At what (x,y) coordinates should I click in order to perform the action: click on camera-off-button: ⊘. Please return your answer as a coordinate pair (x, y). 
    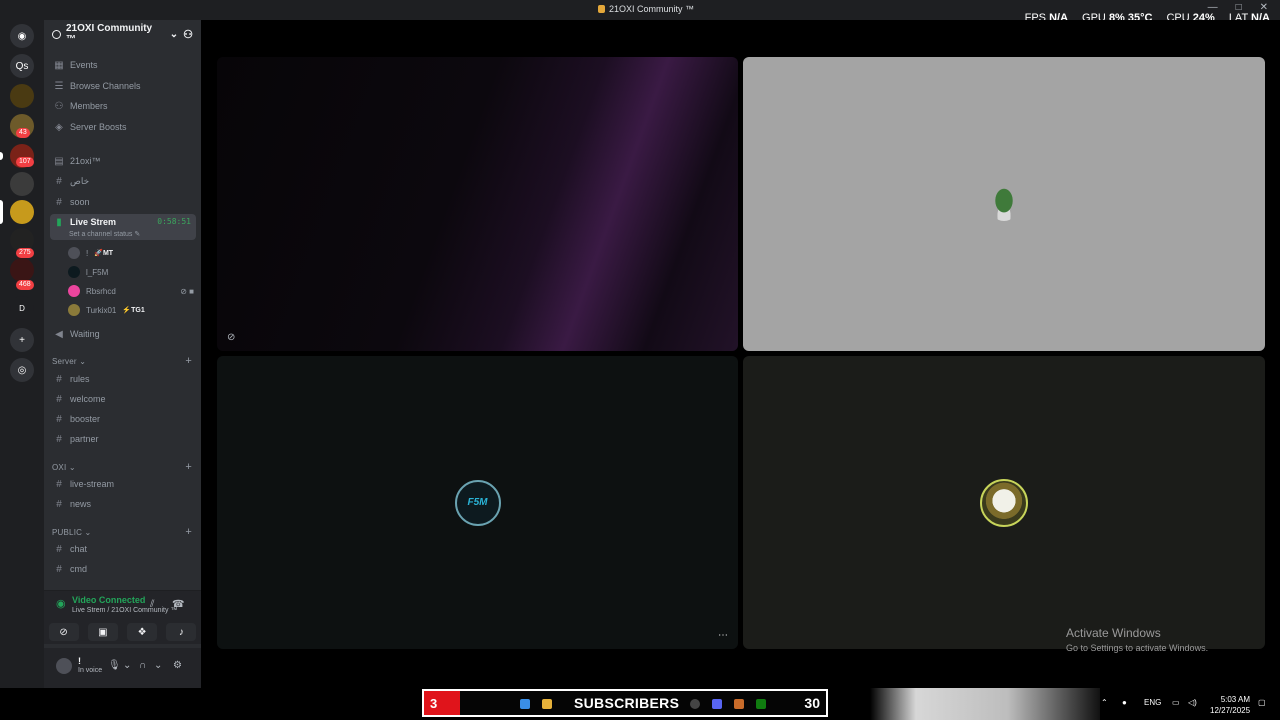
    Looking at the image, I should click on (63, 632).